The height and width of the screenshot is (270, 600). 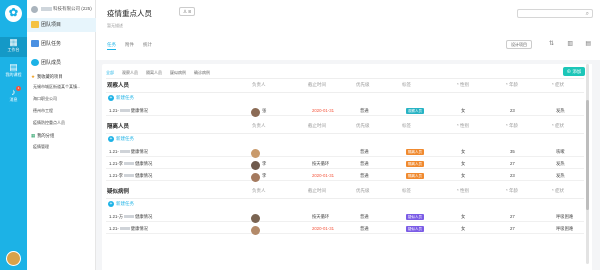 What do you see at coordinates (118, 126) in the screenshot?
I see `group-title: 隔离人员` at bounding box center [118, 126].